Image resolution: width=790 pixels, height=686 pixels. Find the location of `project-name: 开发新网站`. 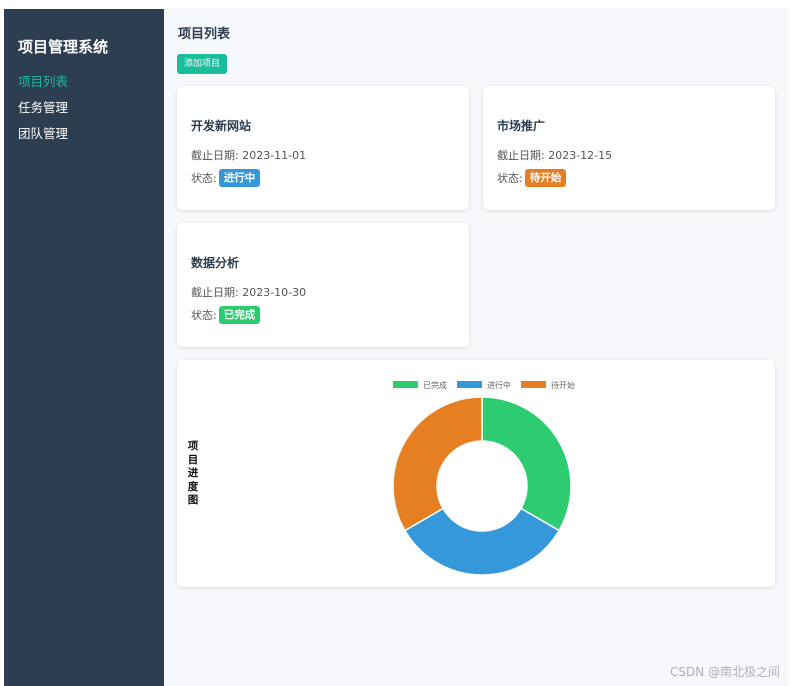

project-name: 开发新网站 is located at coordinates (221, 126).